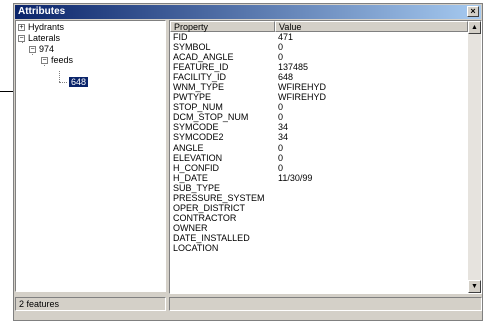 The image size is (483, 321). I want to click on table-row: STOP_NUM 0, so click(319, 107).